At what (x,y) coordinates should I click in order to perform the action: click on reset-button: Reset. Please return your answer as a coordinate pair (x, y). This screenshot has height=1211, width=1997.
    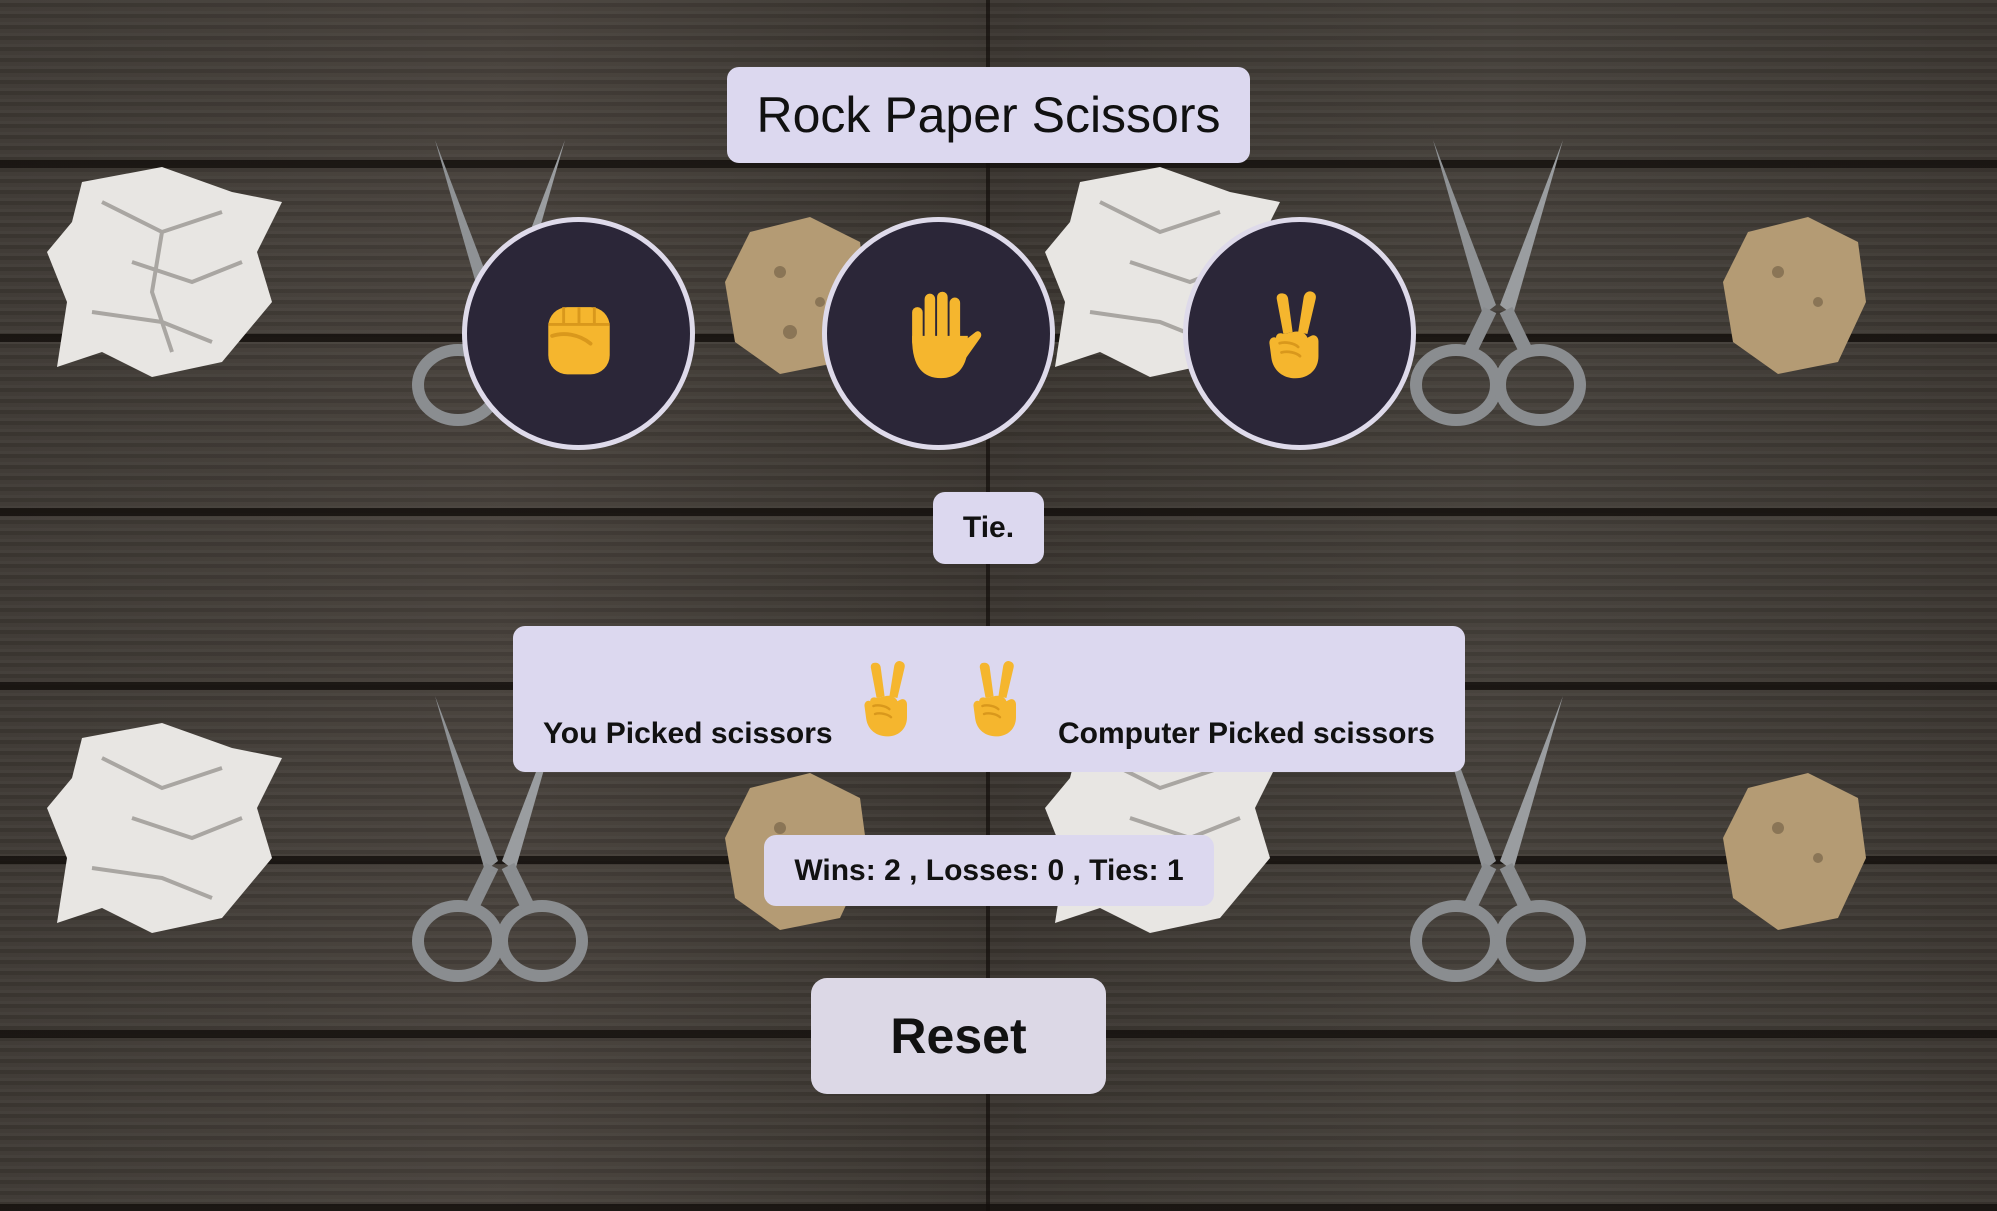
    Looking at the image, I should click on (958, 1036).